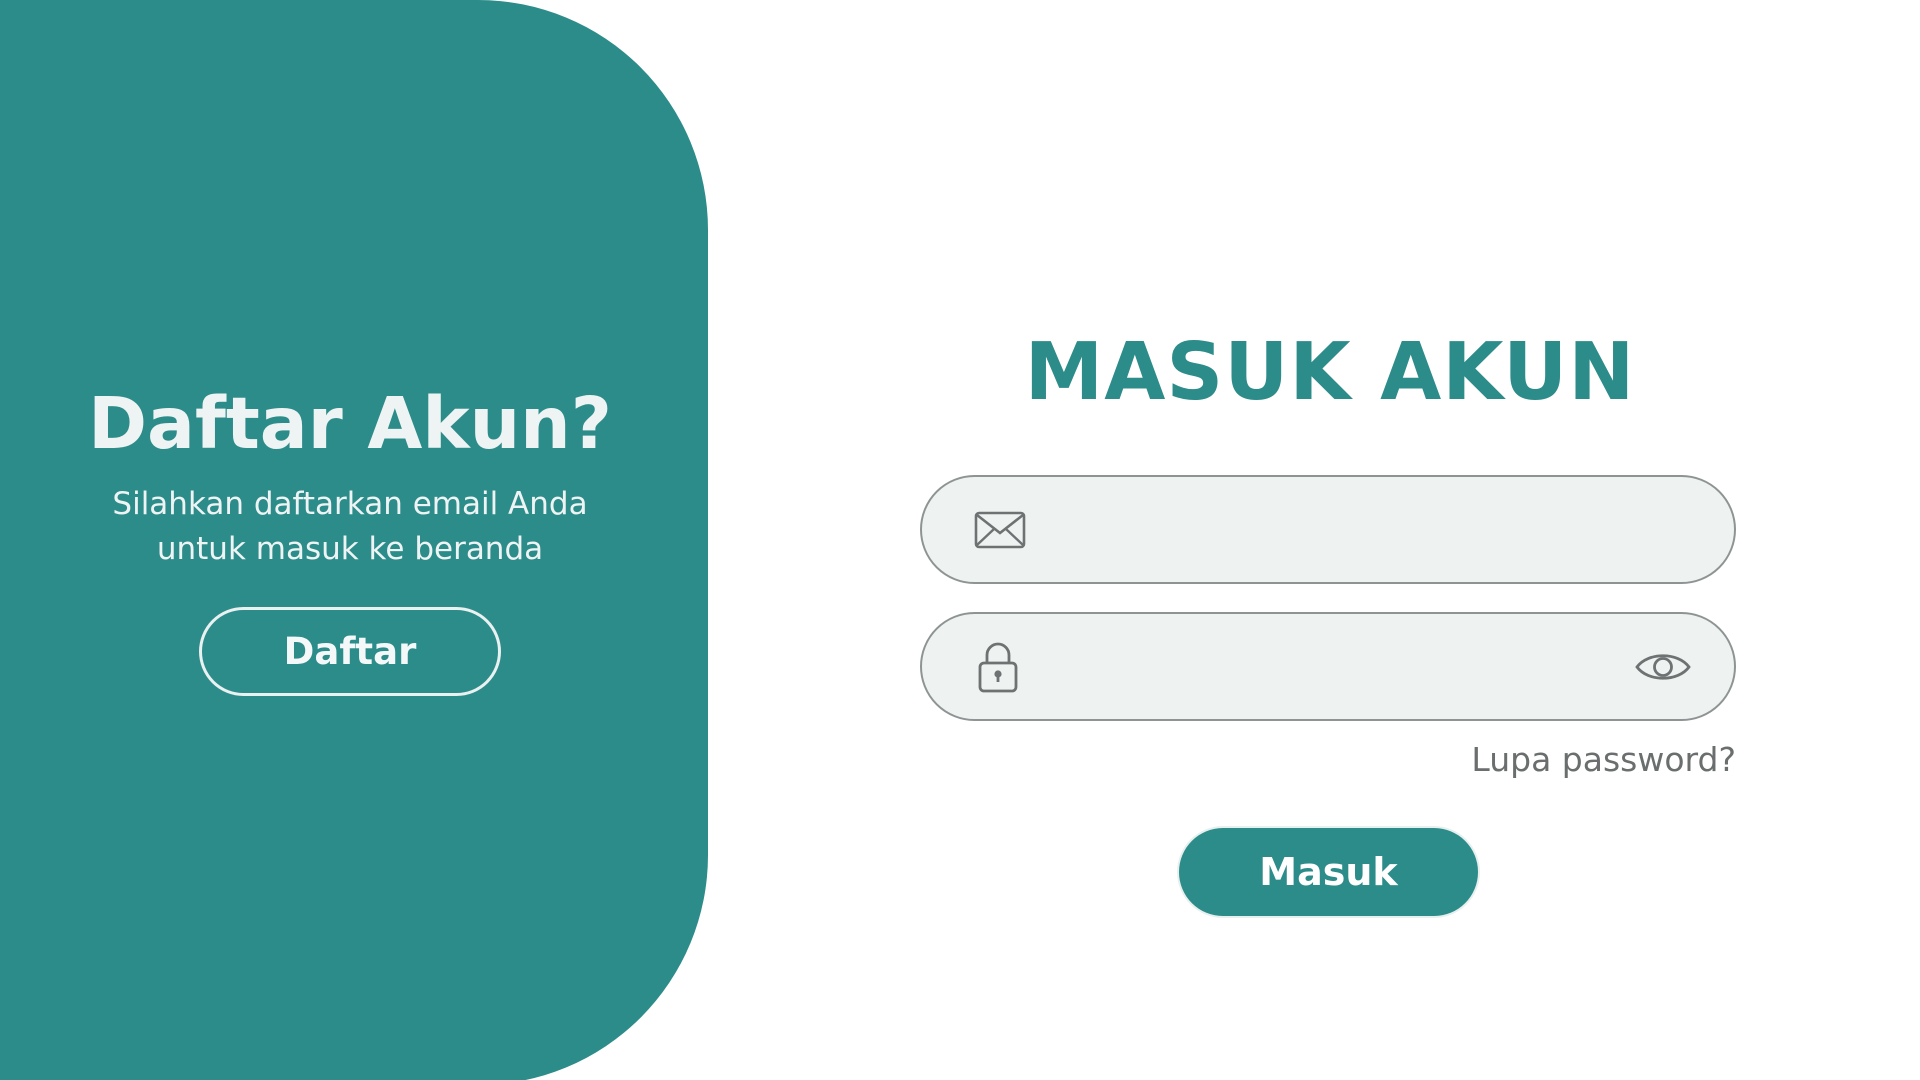 This screenshot has width=1920, height=1080. What do you see at coordinates (350, 651) in the screenshot?
I see `register-button: Daftar` at bounding box center [350, 651].